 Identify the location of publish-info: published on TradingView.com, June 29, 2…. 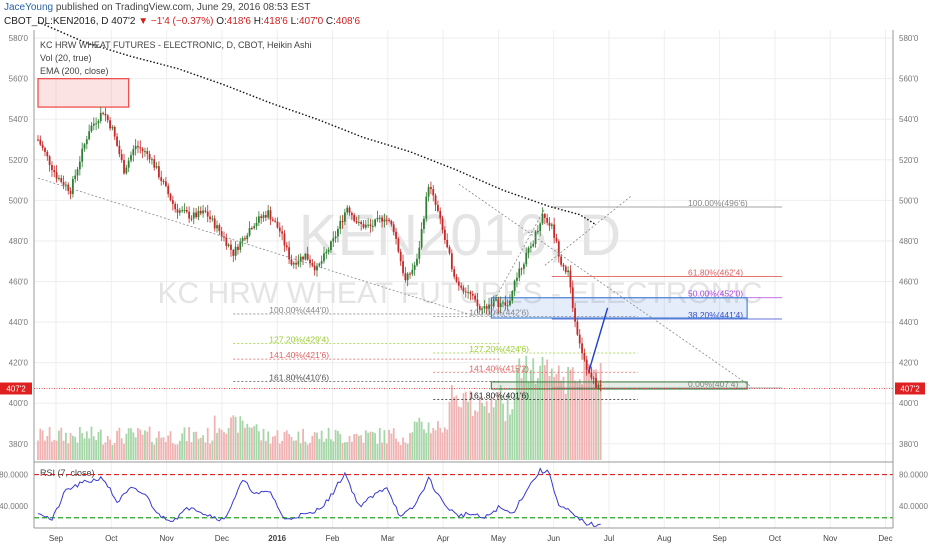
(183, 7).